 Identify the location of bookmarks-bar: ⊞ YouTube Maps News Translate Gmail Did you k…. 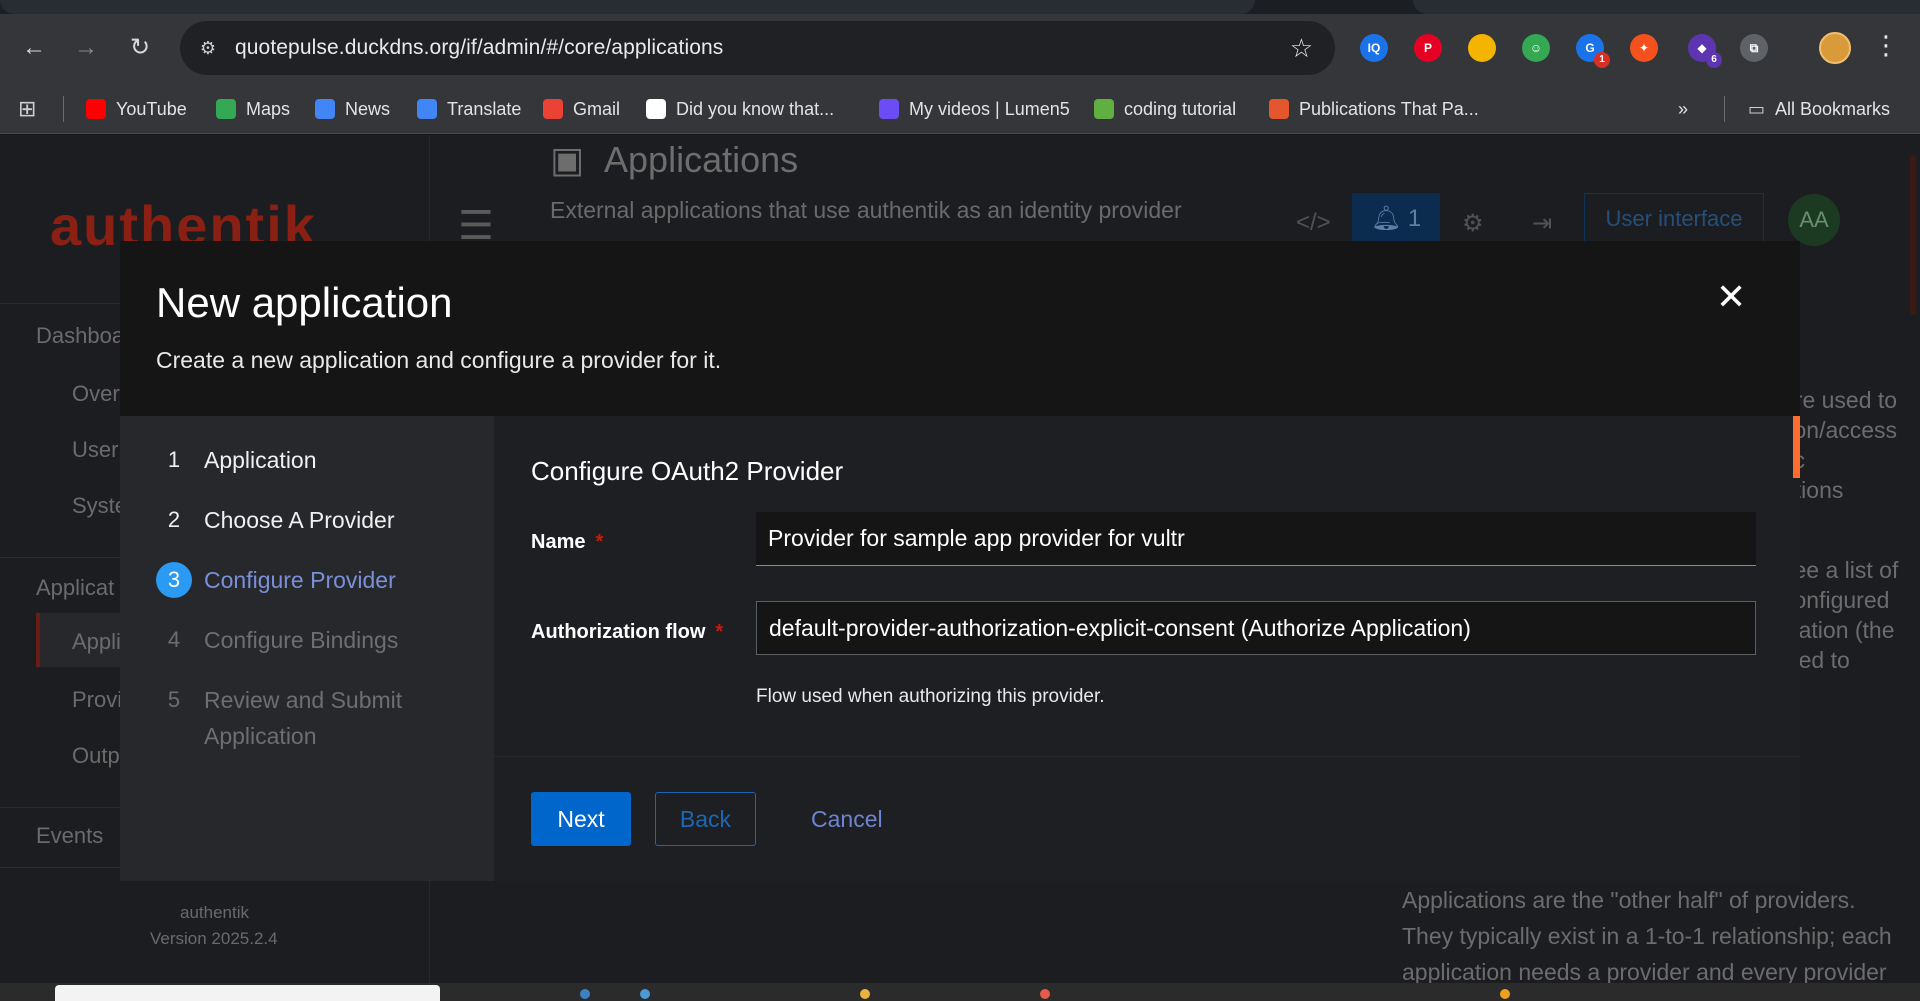
(960, 108).